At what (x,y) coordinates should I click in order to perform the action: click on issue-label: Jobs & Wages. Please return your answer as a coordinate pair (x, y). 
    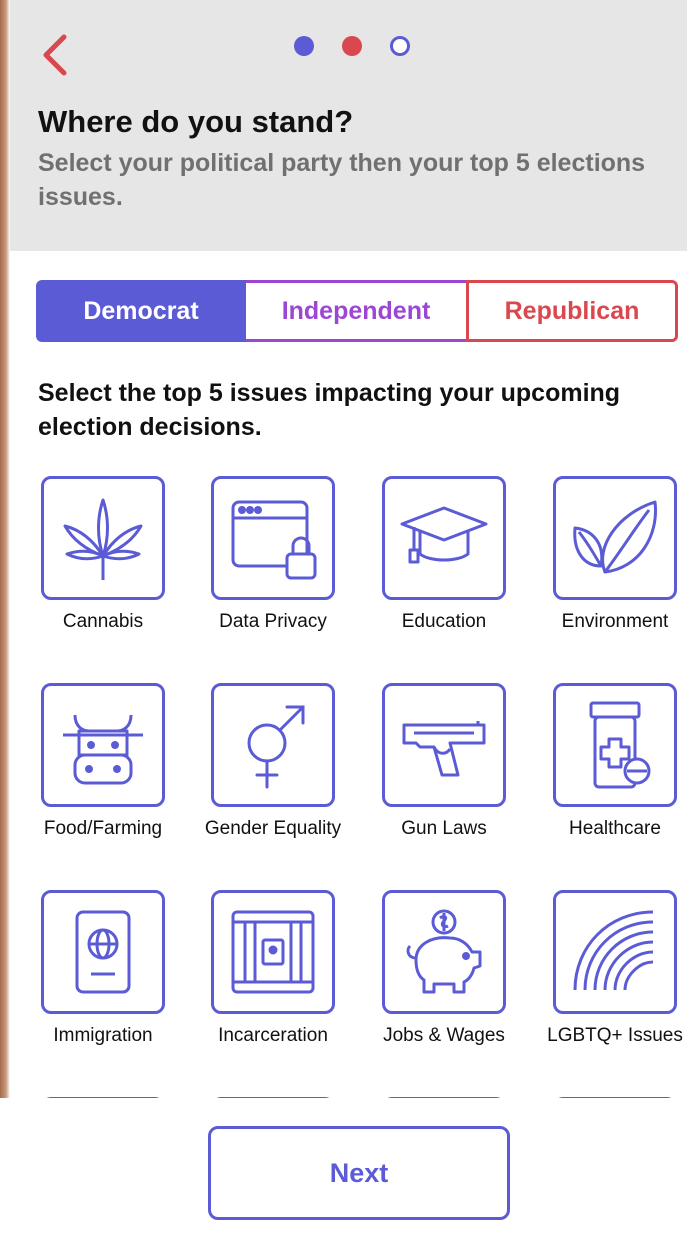
    Looking at the image, I should click on (444, 1035).